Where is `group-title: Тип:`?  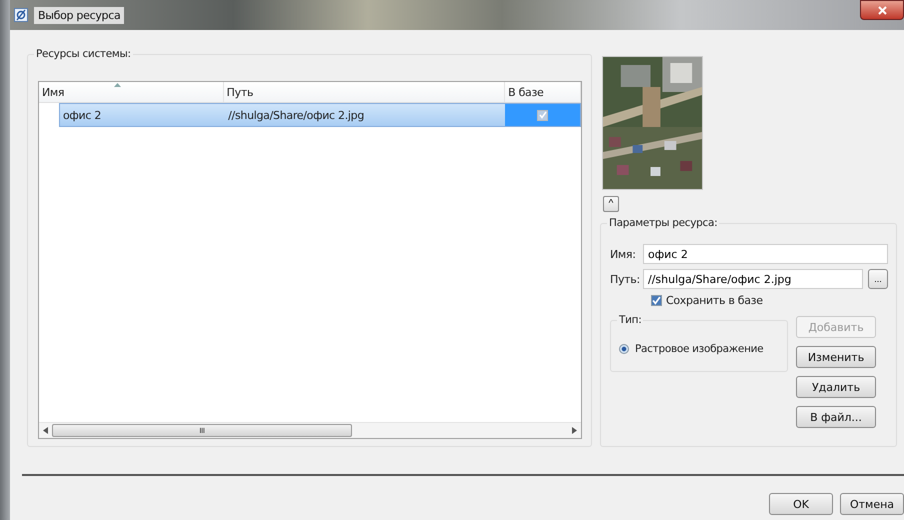 group-title: Тип: is located at coordinates (630, 320).